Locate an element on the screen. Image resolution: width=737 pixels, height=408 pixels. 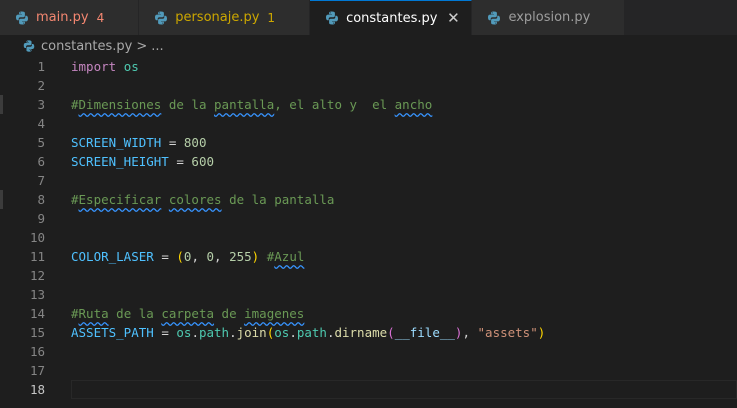
tab-personaje-py: personaje.py 1 is located at coordinates (225, 17).